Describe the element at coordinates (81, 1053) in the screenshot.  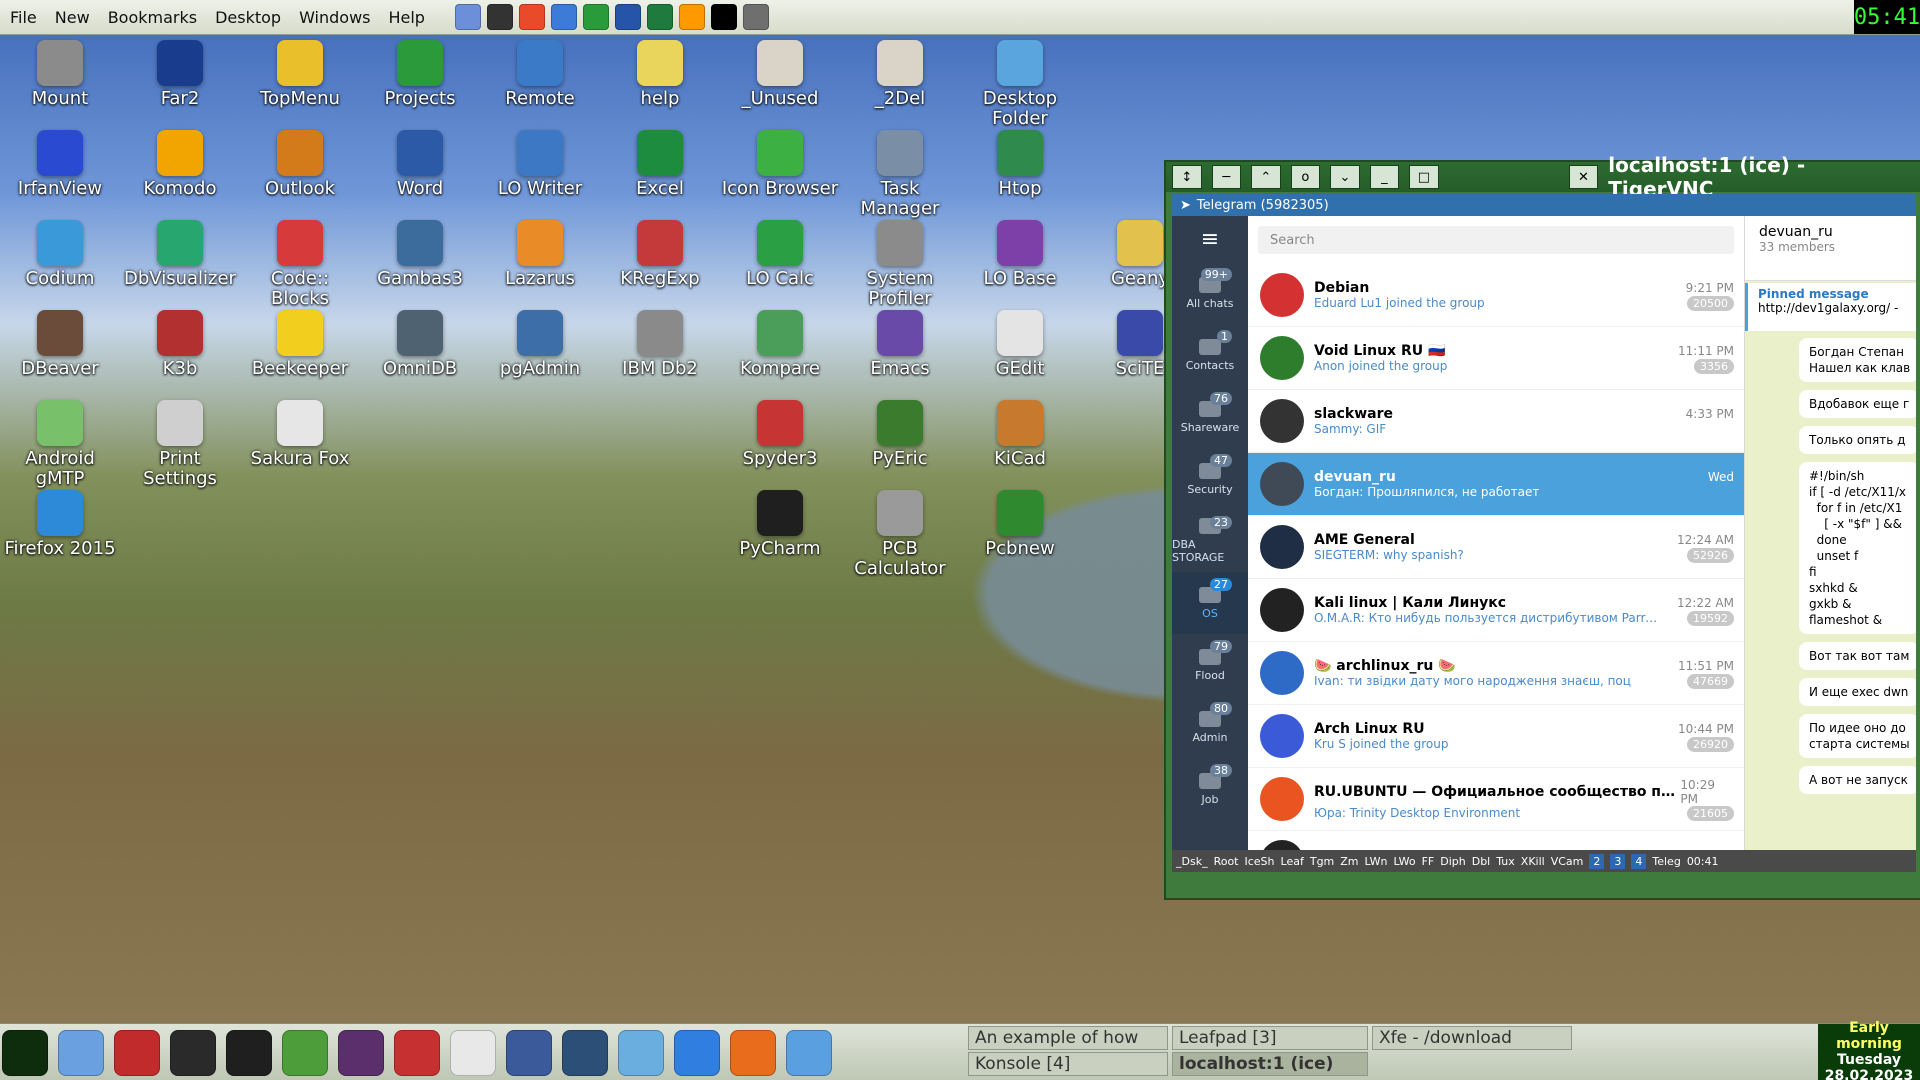
I see `editor-icon` at that location.